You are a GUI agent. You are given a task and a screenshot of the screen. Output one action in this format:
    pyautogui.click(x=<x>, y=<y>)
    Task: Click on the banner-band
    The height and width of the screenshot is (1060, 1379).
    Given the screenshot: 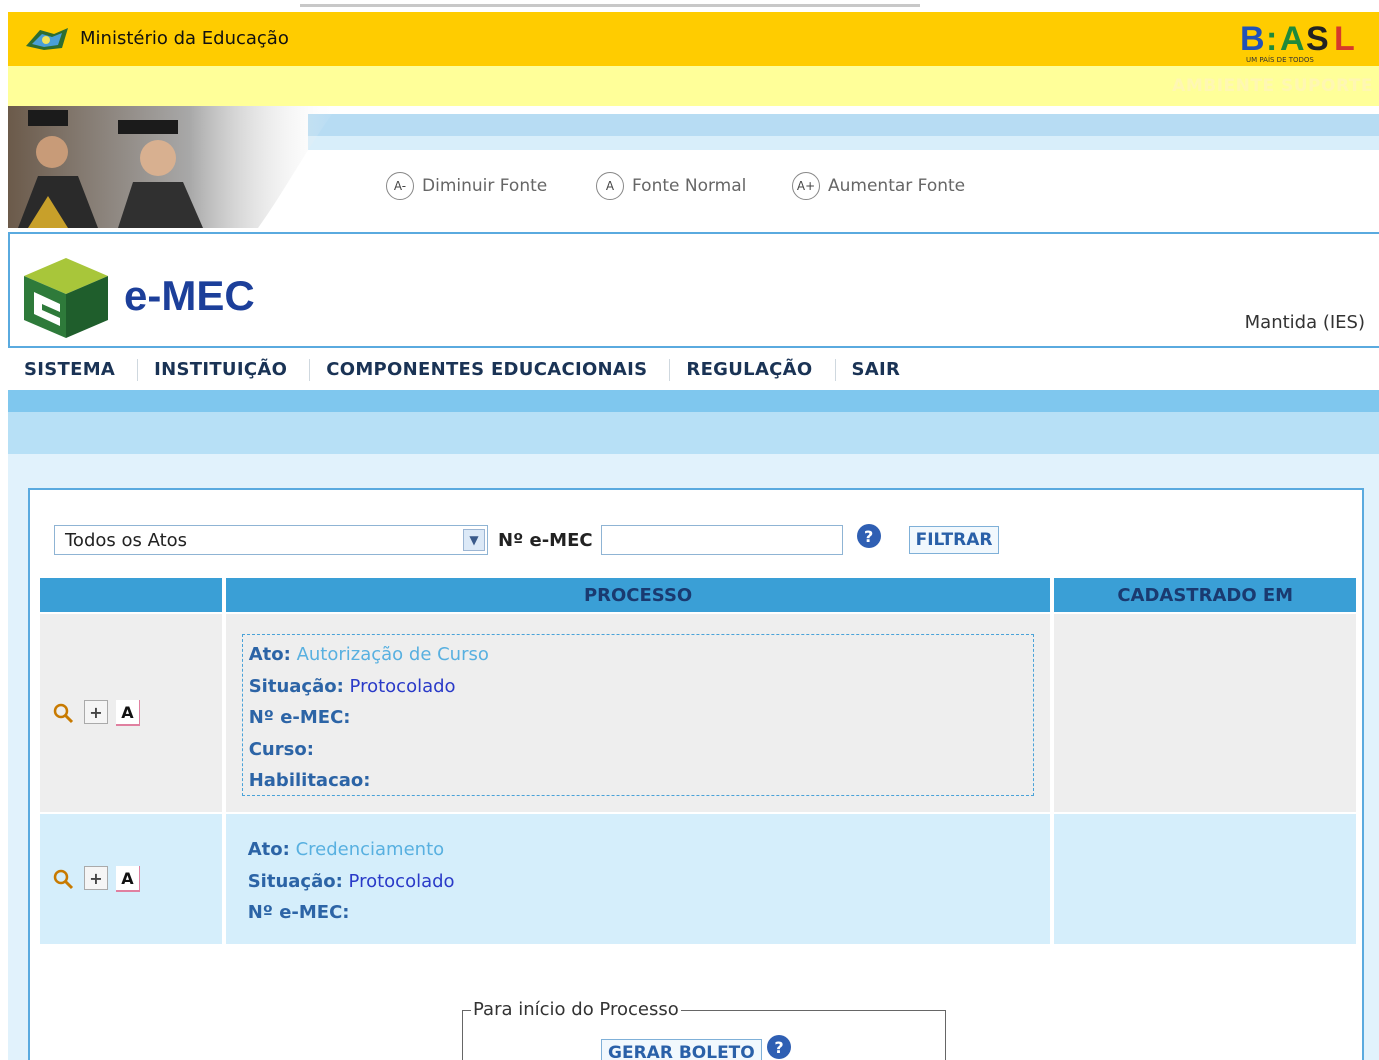 What is the action you would take?
    pyautogui.click(x=843, y=125)
    